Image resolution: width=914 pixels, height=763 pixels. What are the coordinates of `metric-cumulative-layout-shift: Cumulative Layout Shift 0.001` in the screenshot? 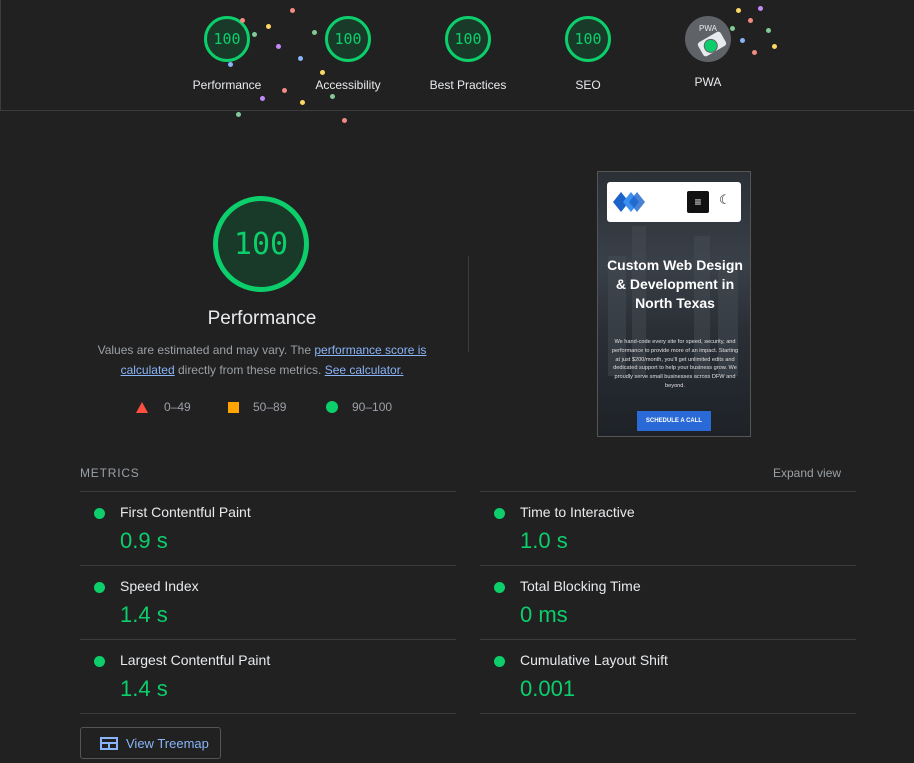 It's located at (668, 677).